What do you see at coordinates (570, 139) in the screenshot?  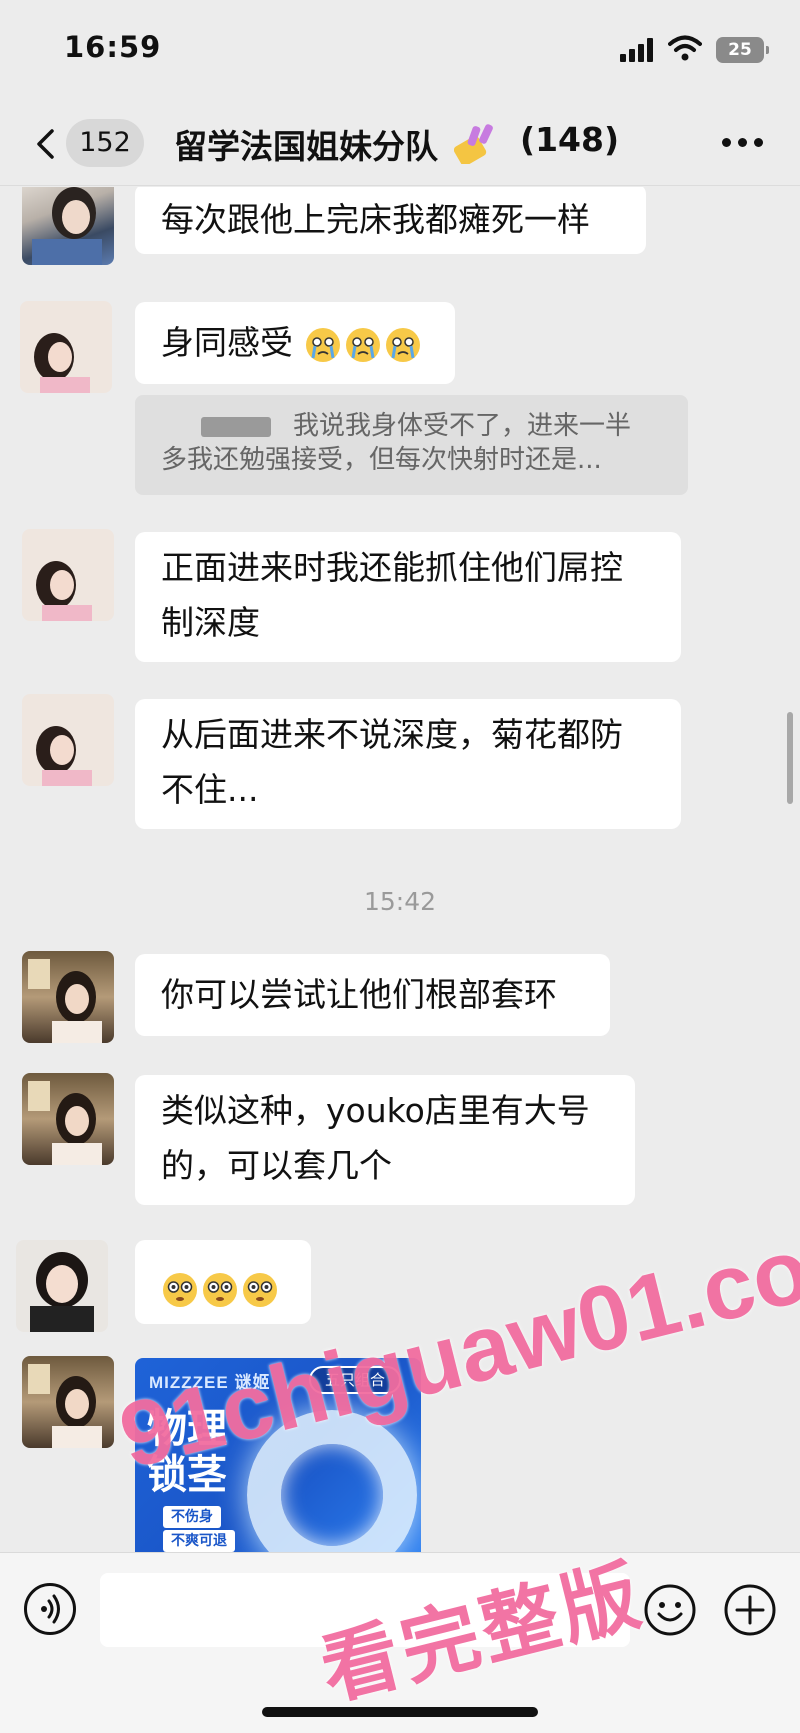 I see `member-count: (148)` at bounding box center [570, 139].